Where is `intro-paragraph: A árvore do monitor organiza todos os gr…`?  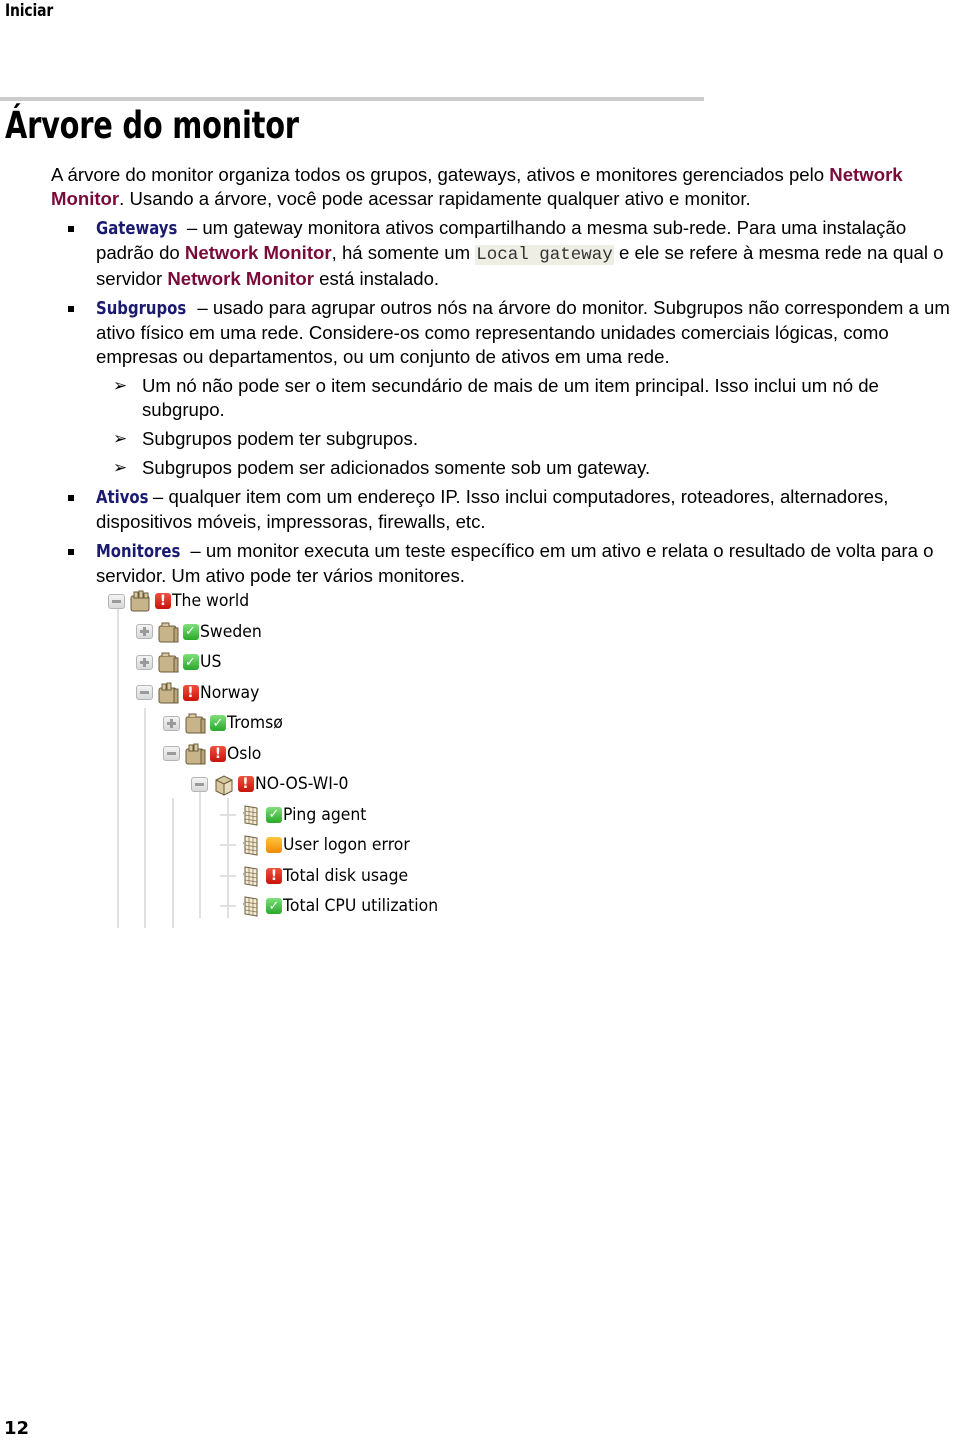
intro-paragraph: A árvore do monitor organiza todos os gr… is located at coordinates (503, 187).